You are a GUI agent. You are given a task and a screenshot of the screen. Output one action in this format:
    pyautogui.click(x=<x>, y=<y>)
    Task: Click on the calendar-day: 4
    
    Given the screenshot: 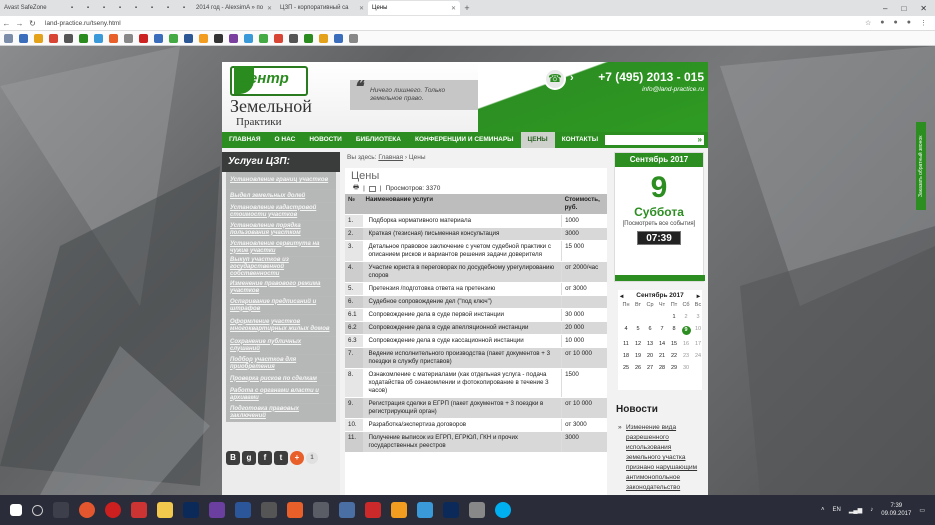 What is the action you would take?
    pyautogui.click(x=626, y=330)
    